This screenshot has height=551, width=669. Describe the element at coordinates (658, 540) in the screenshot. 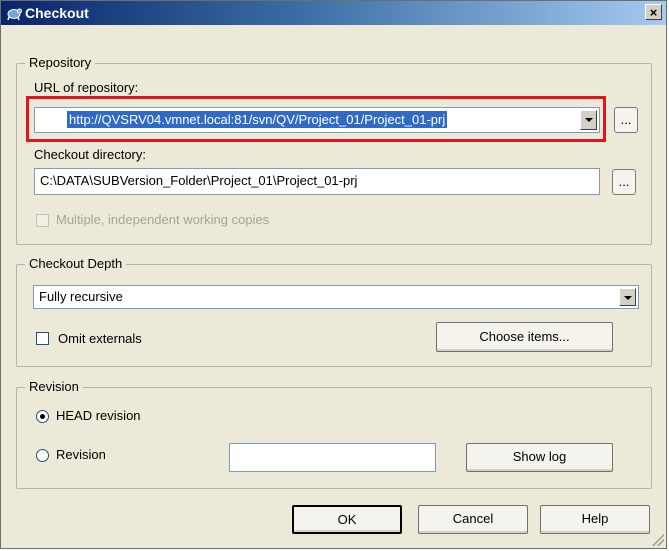

I see `resize-grip` at that location.